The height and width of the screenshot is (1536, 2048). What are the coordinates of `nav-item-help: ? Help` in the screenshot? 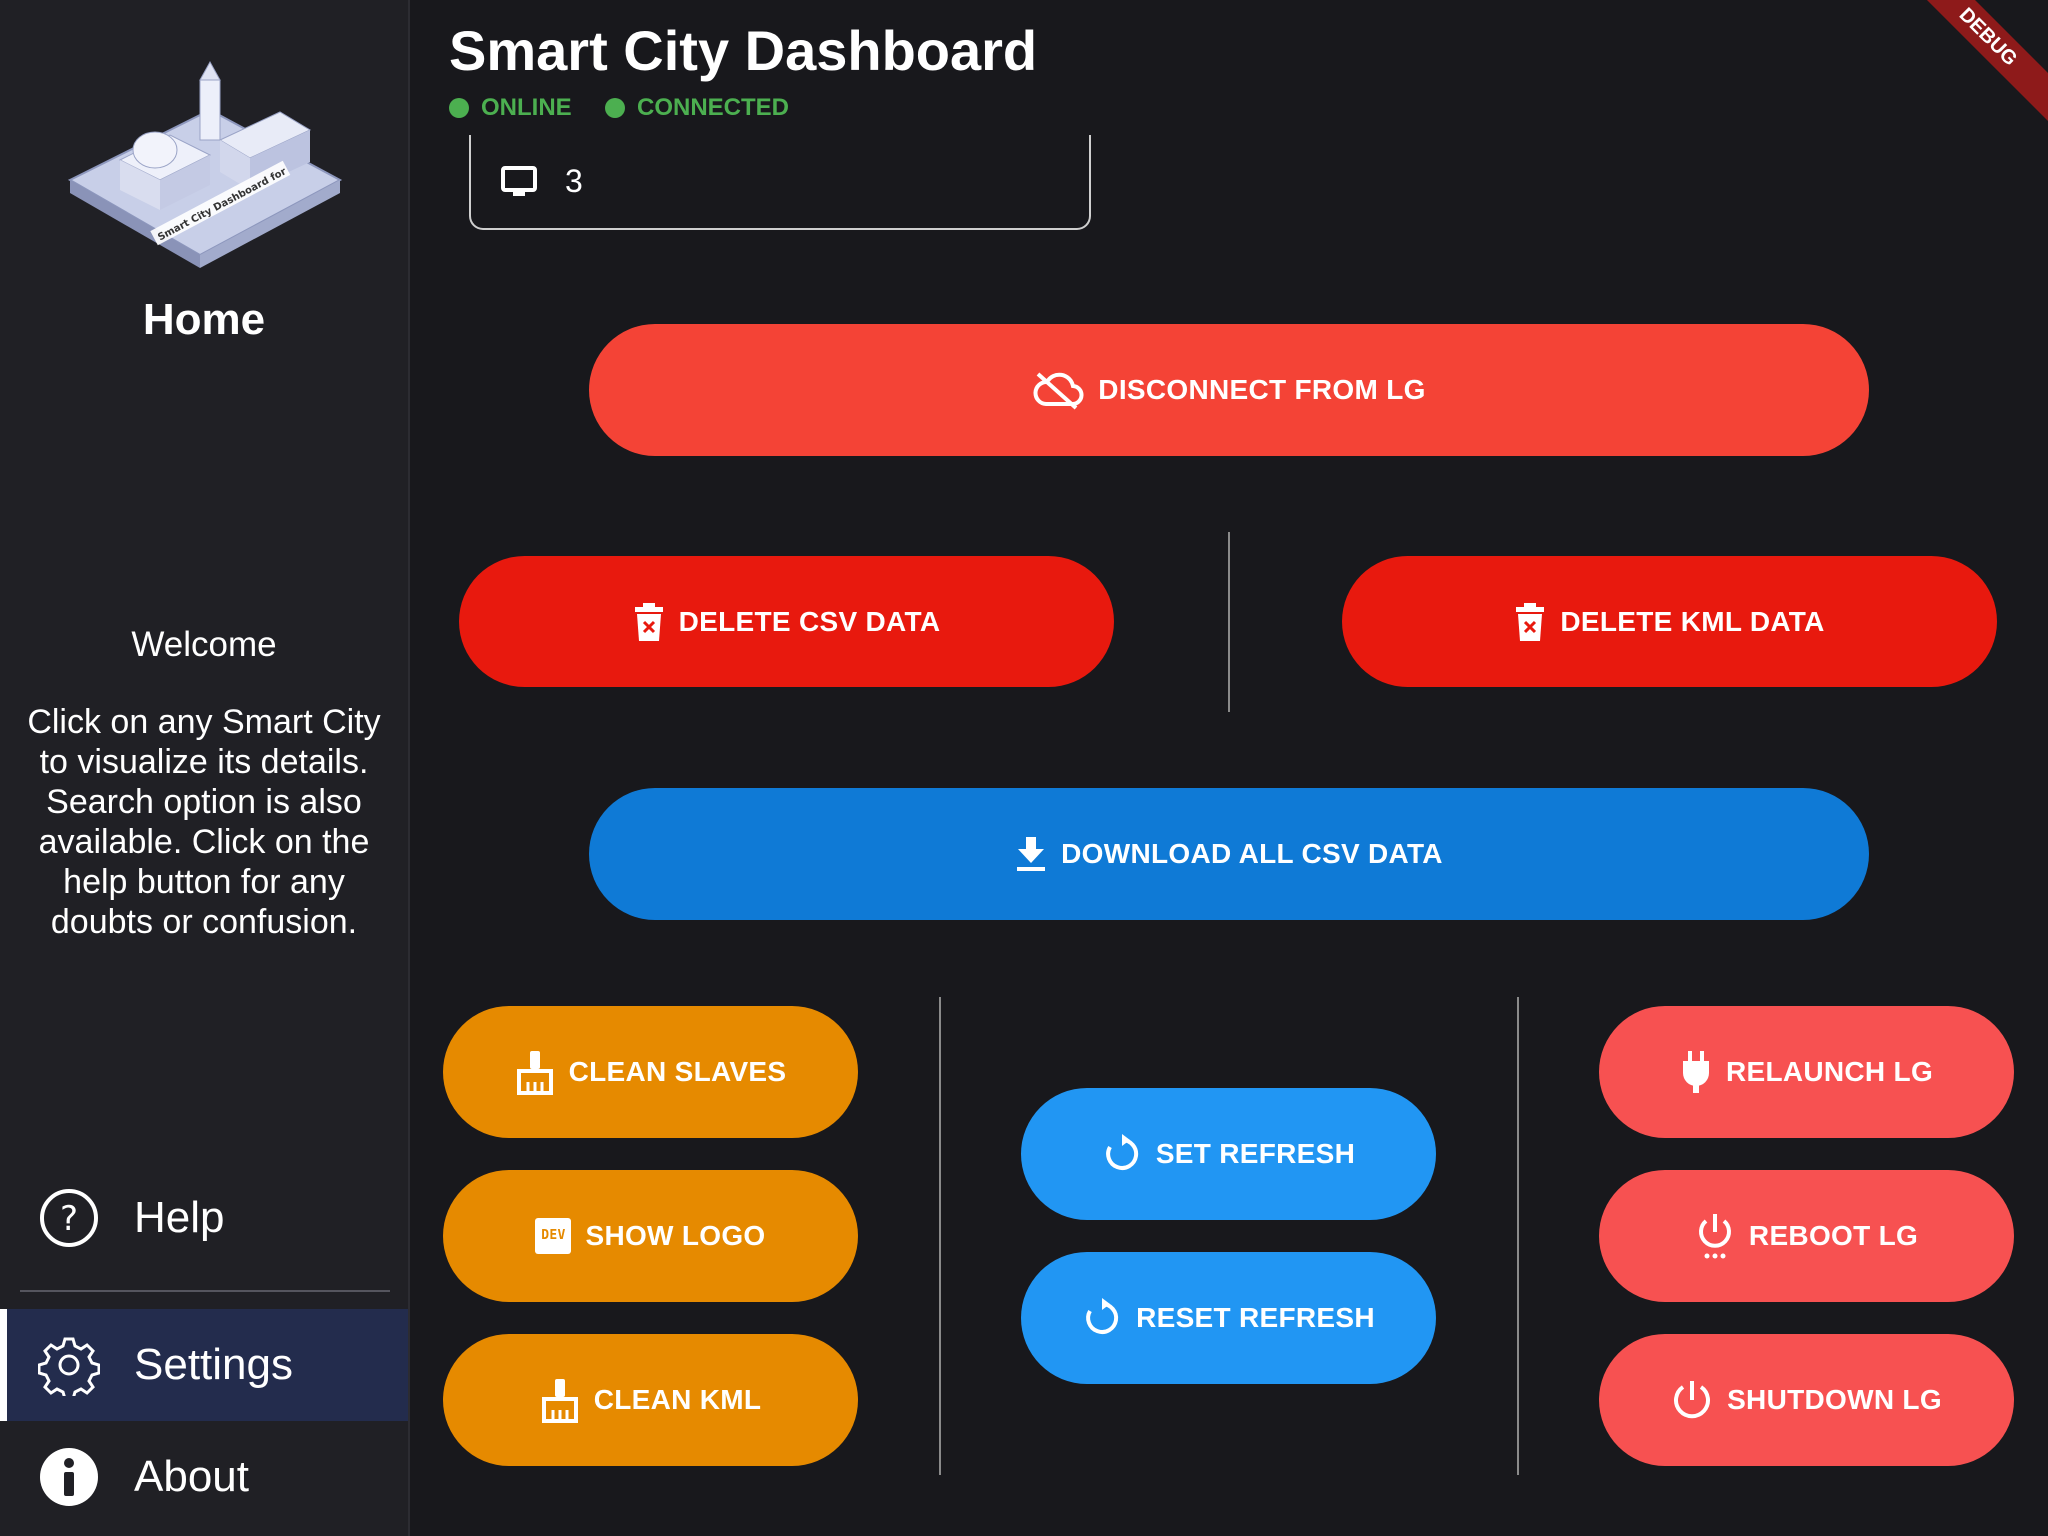 It's located at (204, 1218).